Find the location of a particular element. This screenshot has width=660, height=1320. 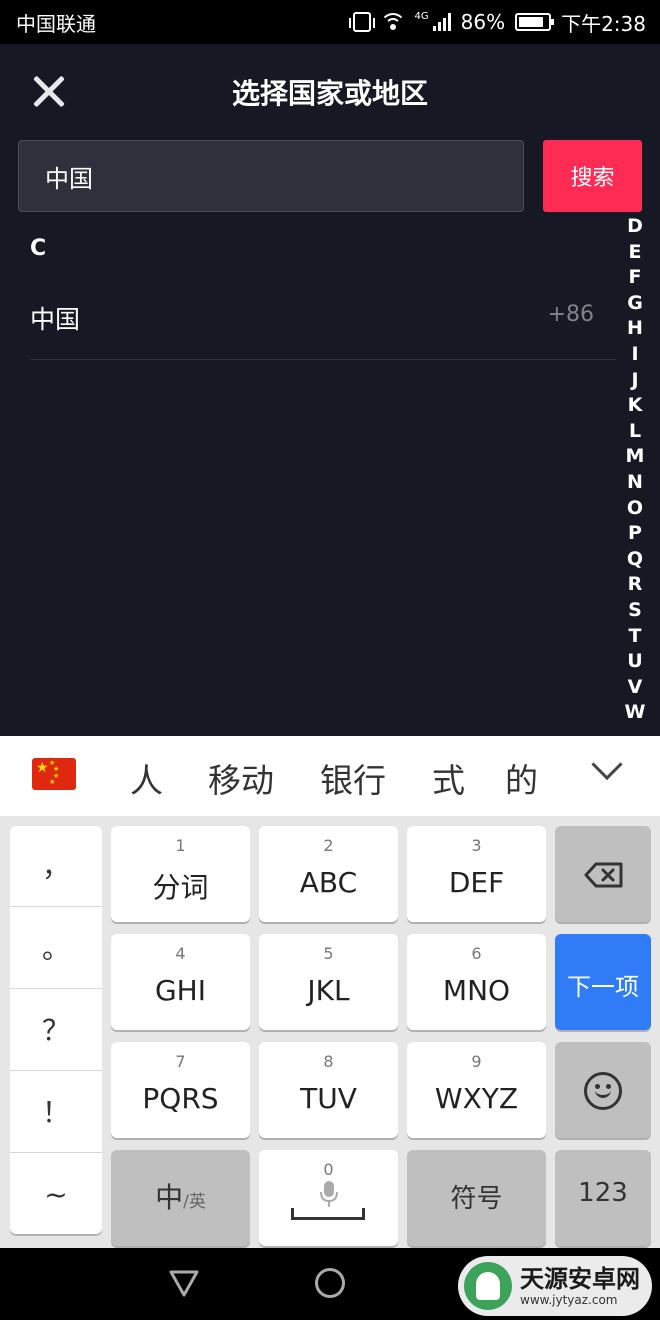

watermark: 天源安卓网 www.jytyaz.com is located at coordinates (555, 1286).